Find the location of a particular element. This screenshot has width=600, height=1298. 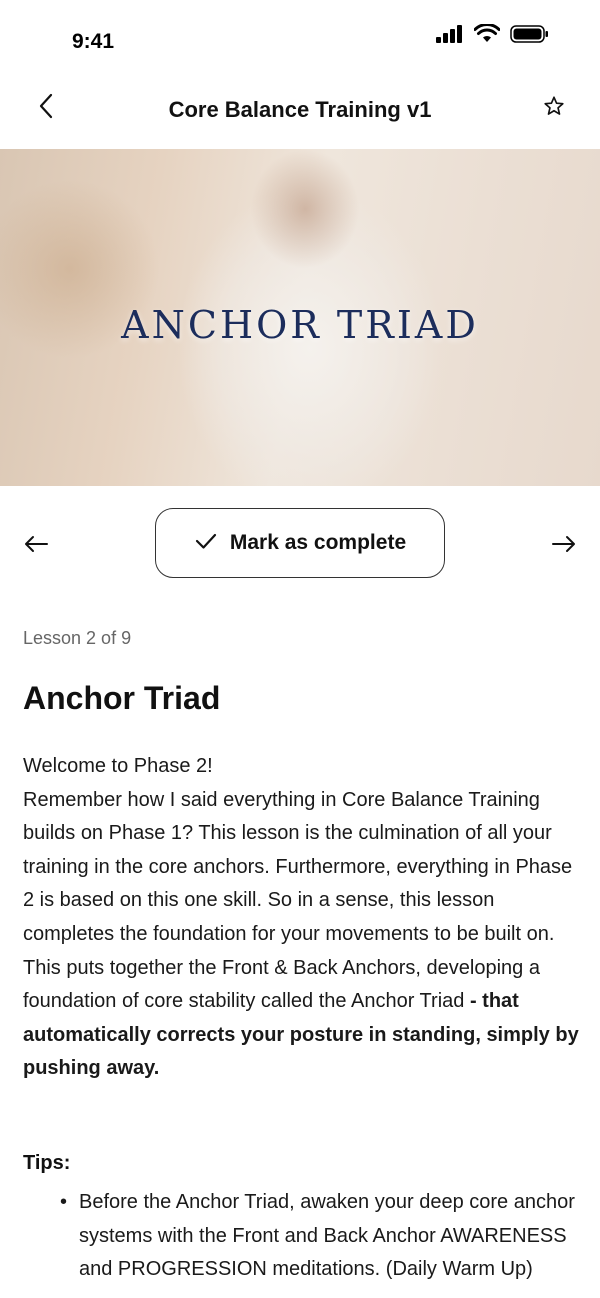

arrow-left-icon is located at coordinates (36, 544).